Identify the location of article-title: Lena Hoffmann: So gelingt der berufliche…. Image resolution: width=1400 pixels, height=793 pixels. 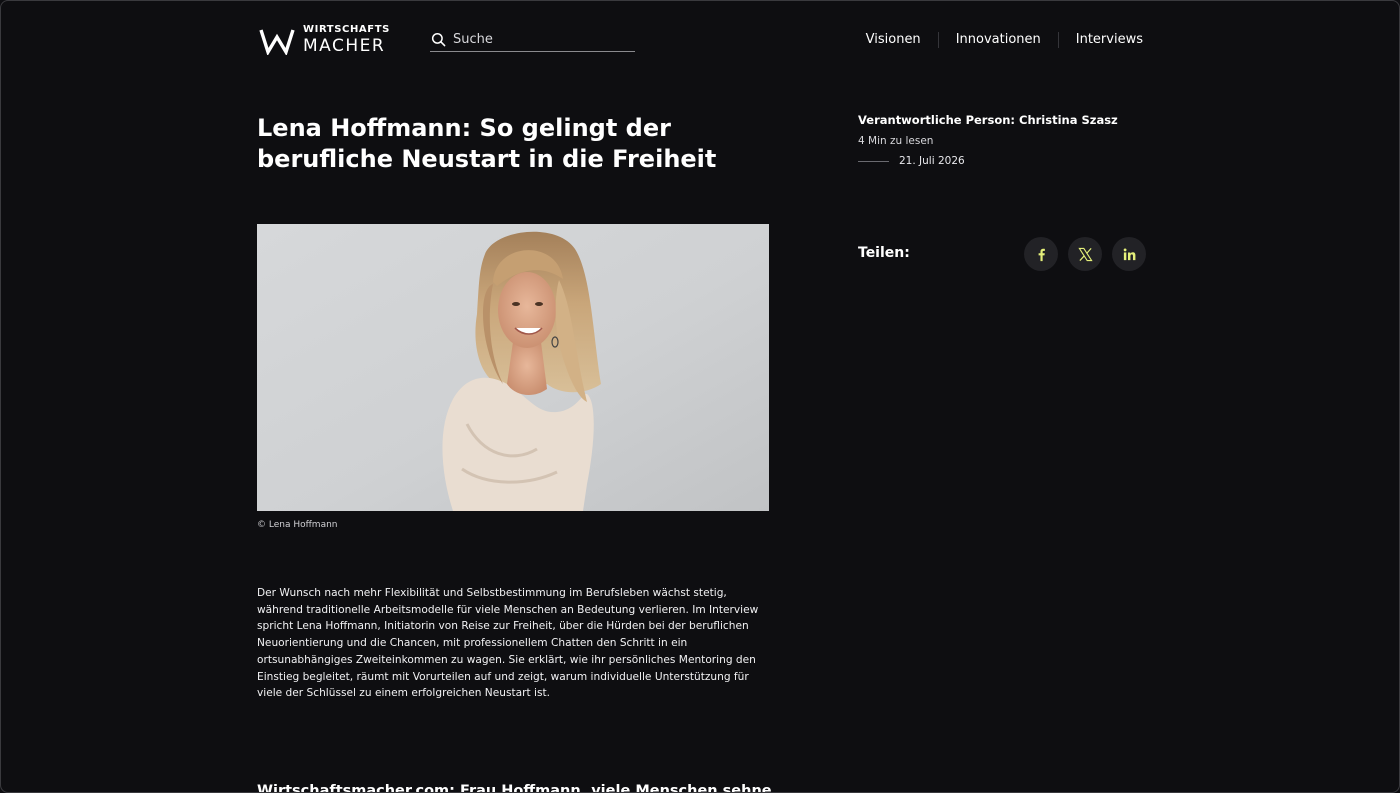
(487, 143).